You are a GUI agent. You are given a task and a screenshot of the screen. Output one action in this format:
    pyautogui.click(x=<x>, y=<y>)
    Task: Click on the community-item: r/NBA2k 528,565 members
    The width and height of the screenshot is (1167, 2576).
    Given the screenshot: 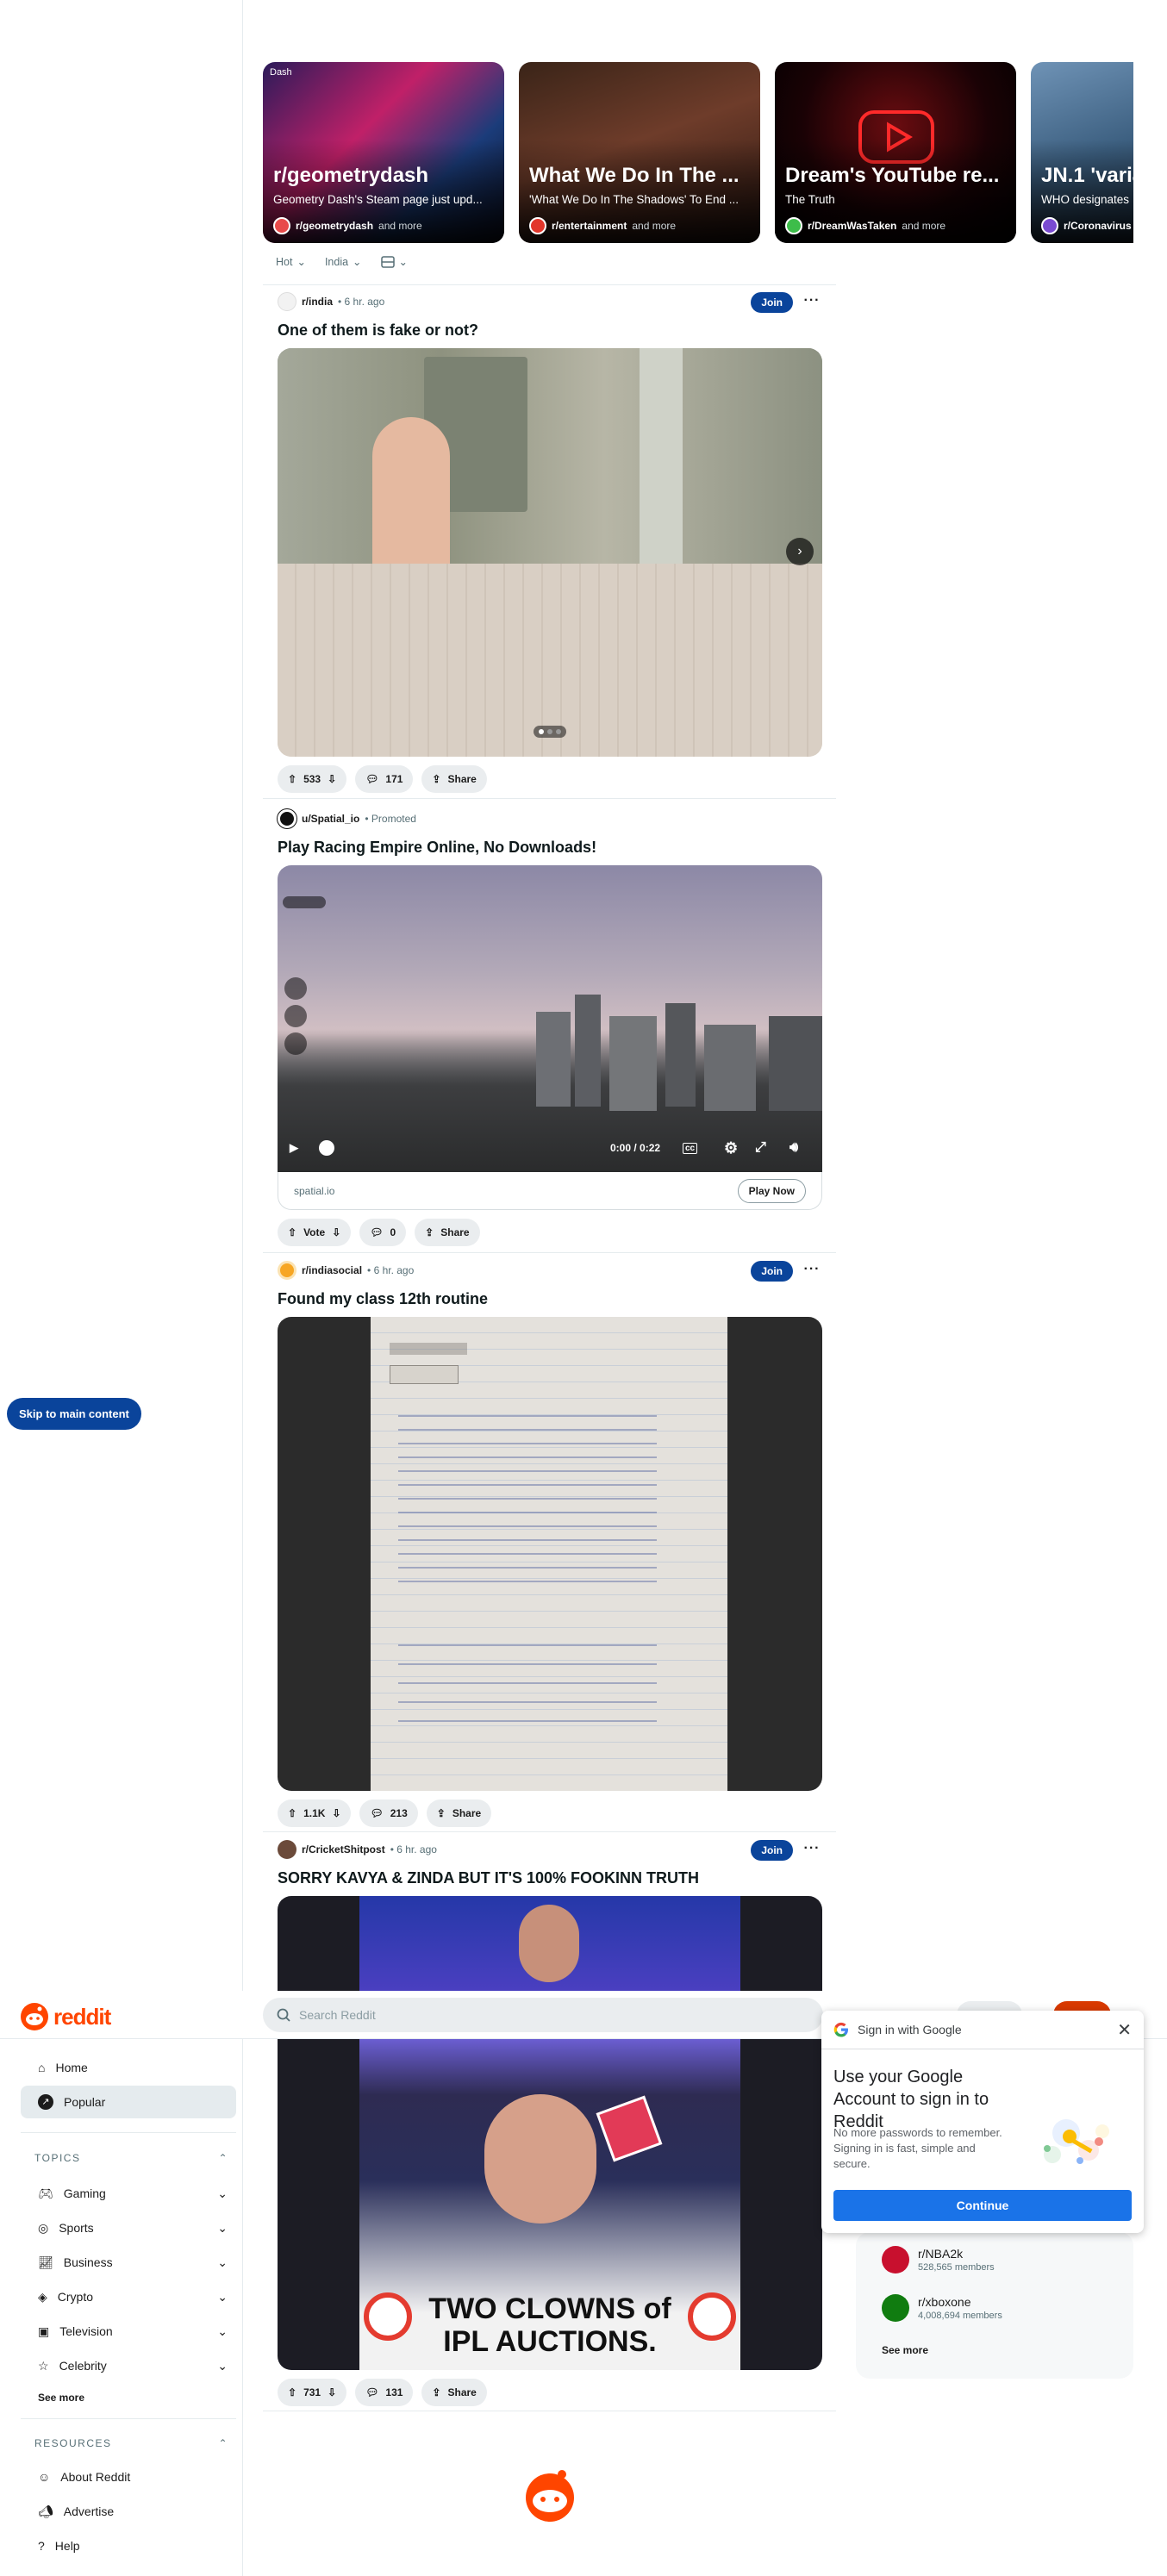 What is the action you would take?
    pyautogui.click(x=939, y=2259)
    